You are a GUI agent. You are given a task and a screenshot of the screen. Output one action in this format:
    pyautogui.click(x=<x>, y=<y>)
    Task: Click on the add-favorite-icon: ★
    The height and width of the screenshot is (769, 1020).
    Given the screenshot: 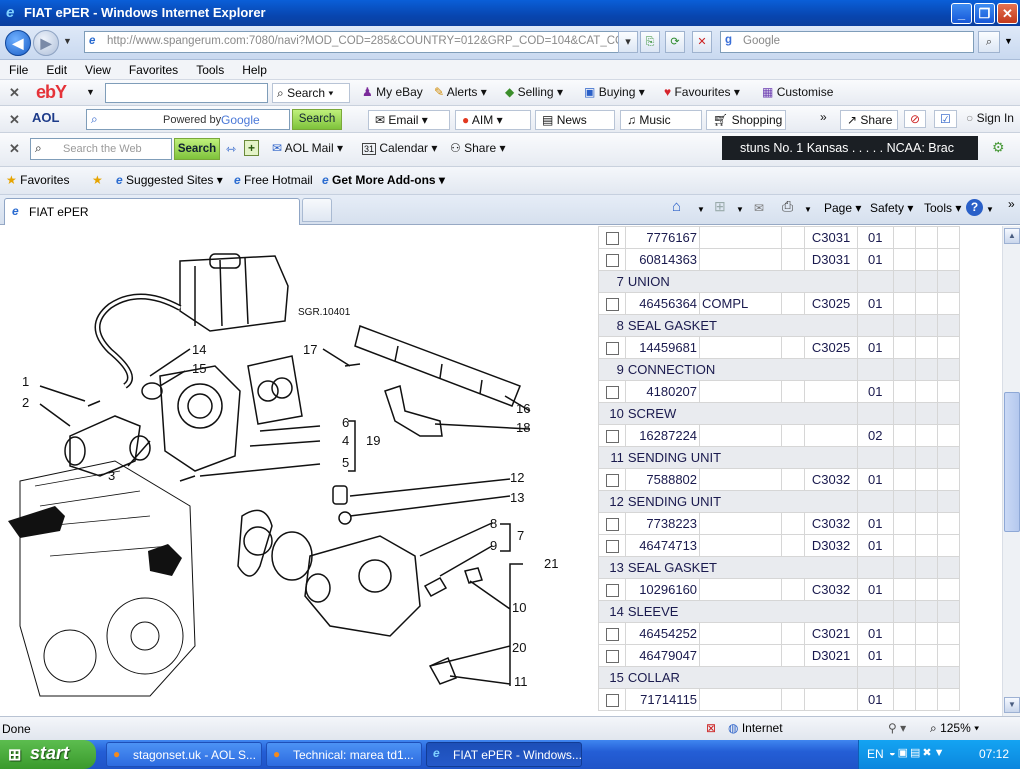 What is the action you would take?
    pyautogui.click(x=97, y=180)
    